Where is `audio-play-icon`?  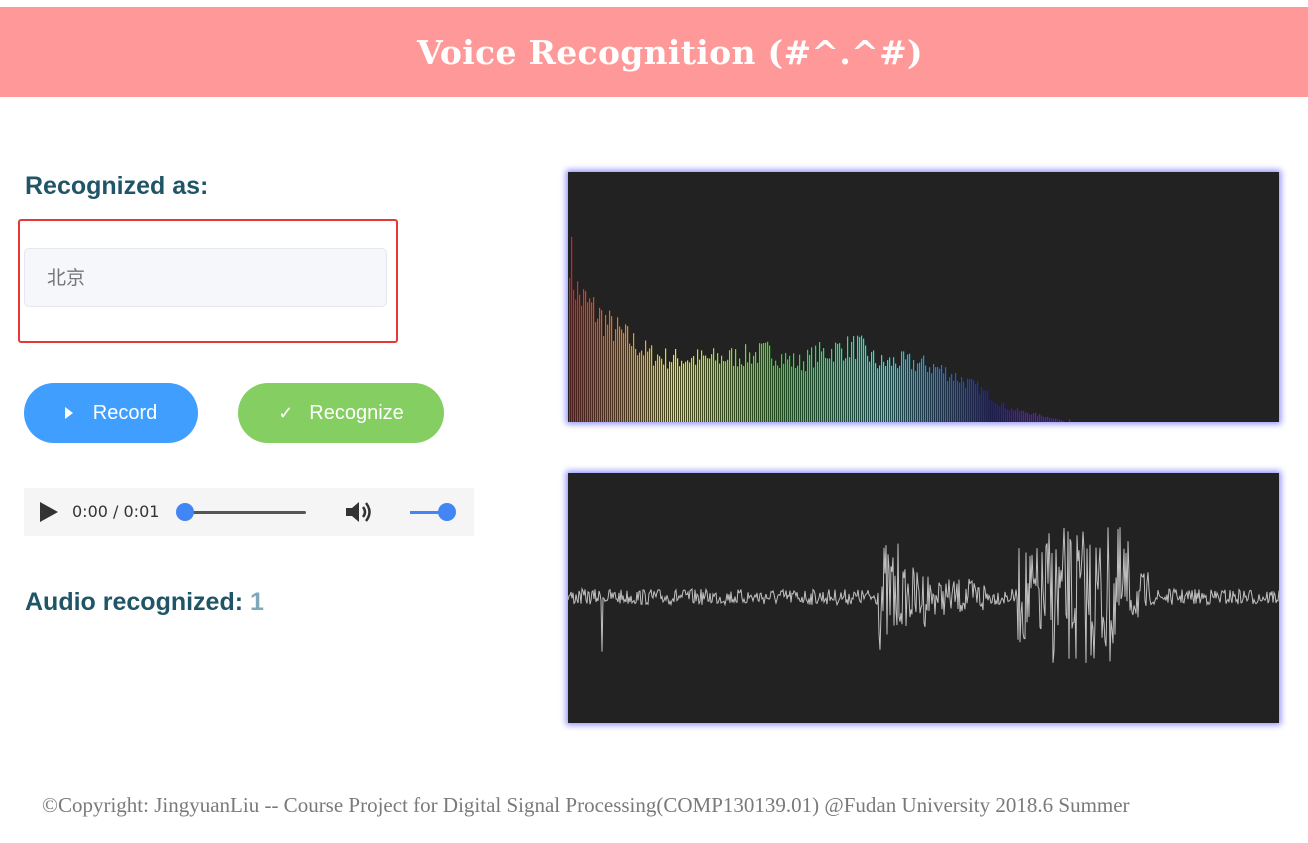
audio-play-icon is located at coordinates (49, 512).